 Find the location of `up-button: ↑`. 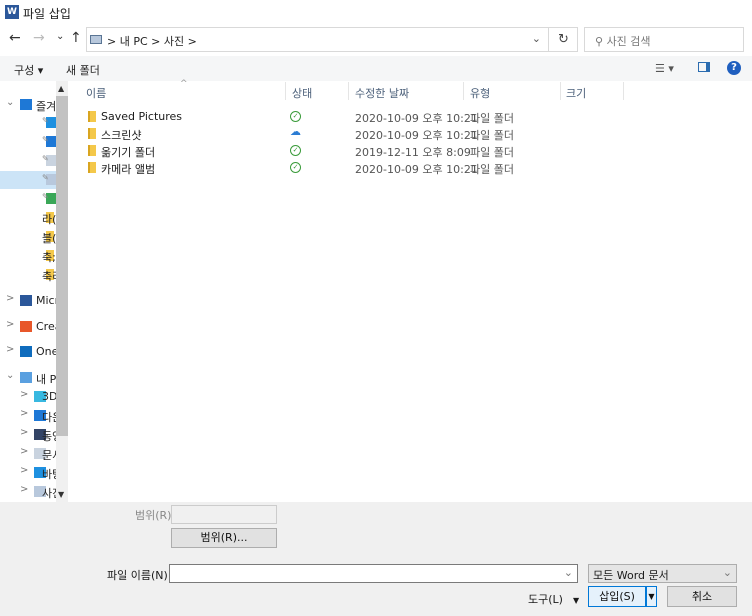

up-button: ↑ is located at coordinates (76, 38).